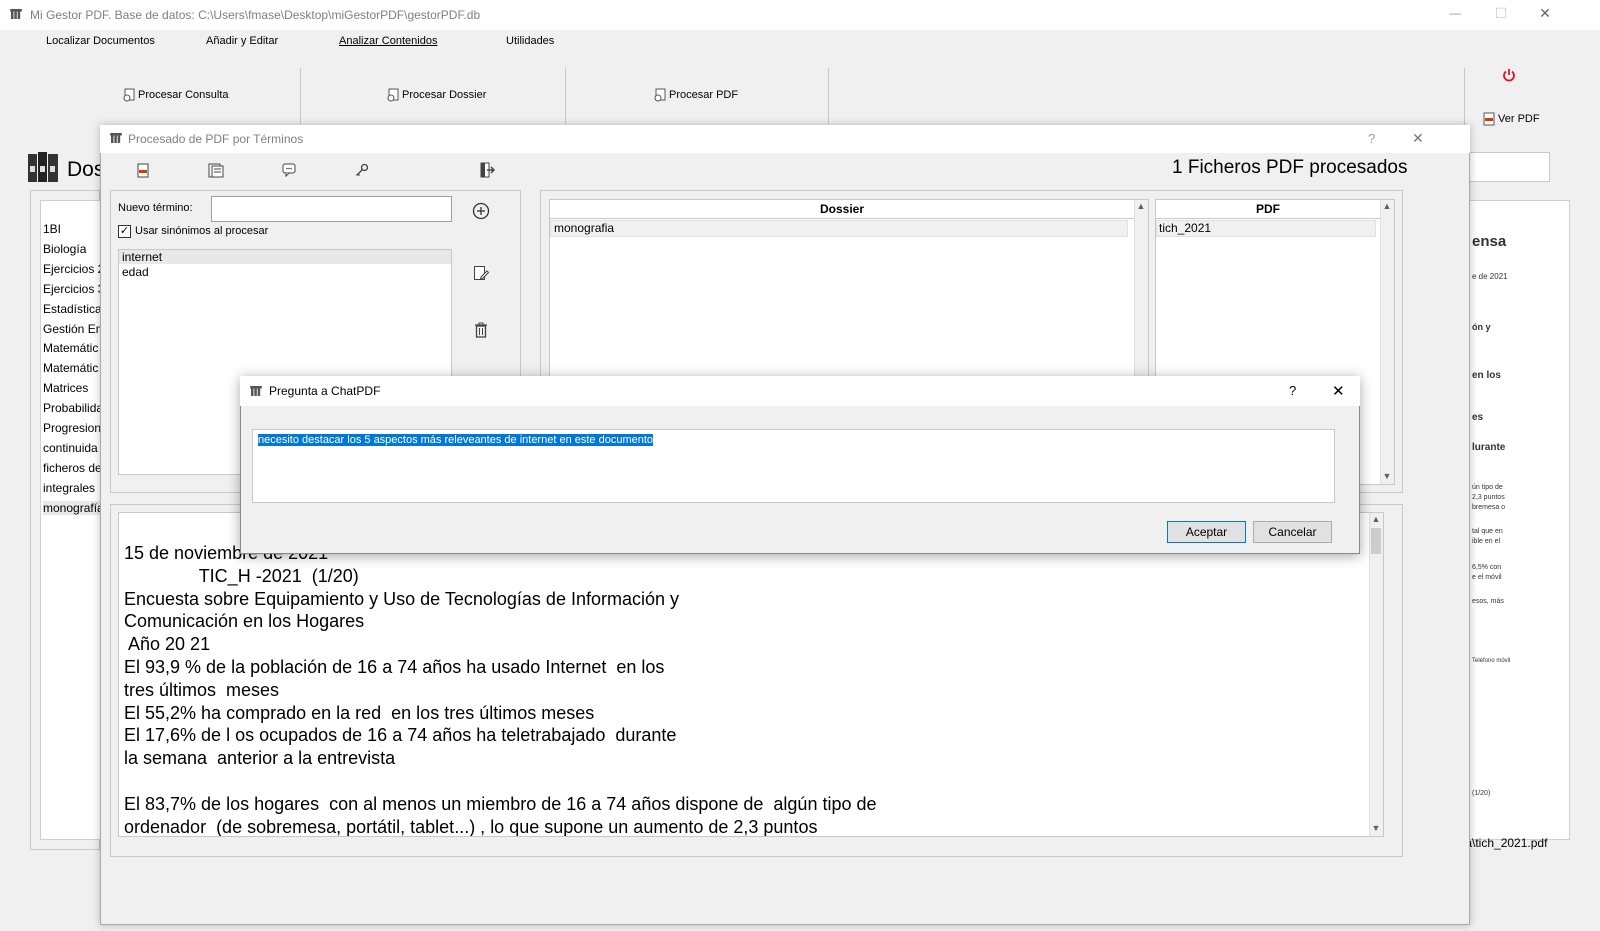  Describe the element at coordinates (72, 388) in the screenshot. I see `list-item: Matrices` at that location.